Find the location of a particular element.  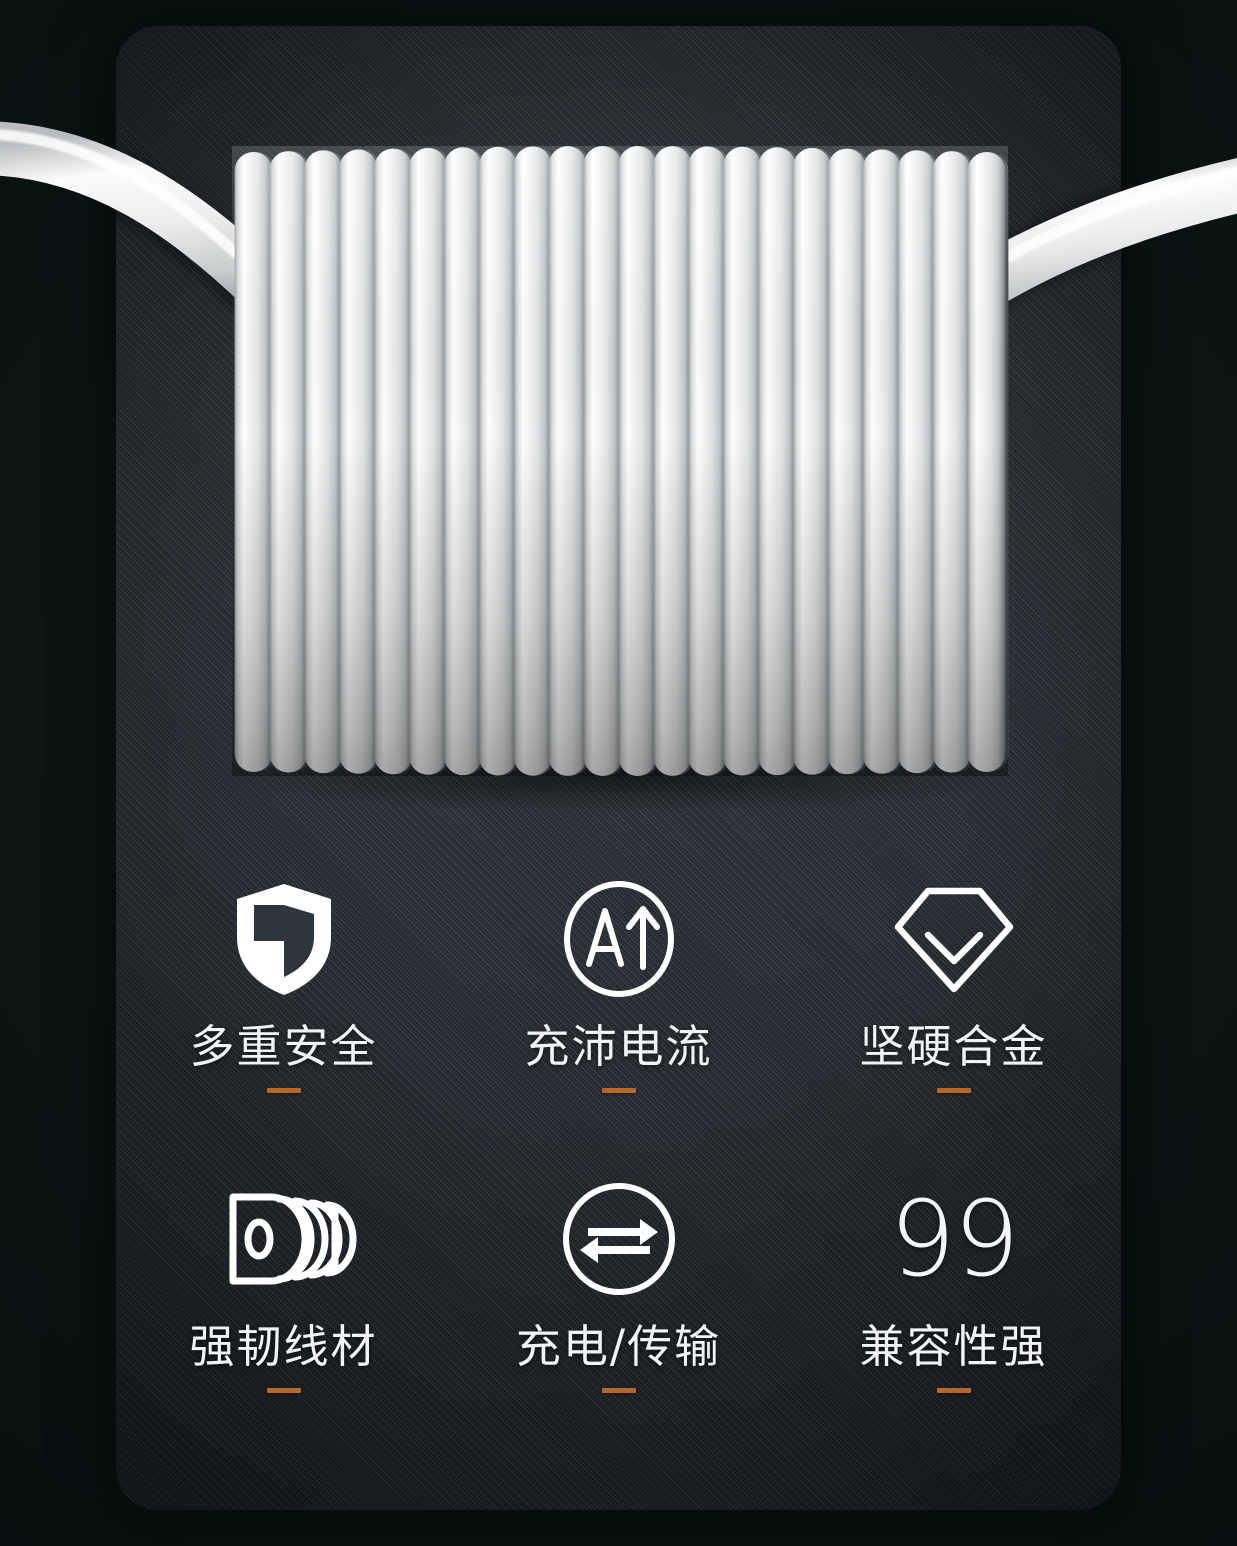

feature-item-charge-transfer: 充电/传输 is located at coordinates (618, 1312).